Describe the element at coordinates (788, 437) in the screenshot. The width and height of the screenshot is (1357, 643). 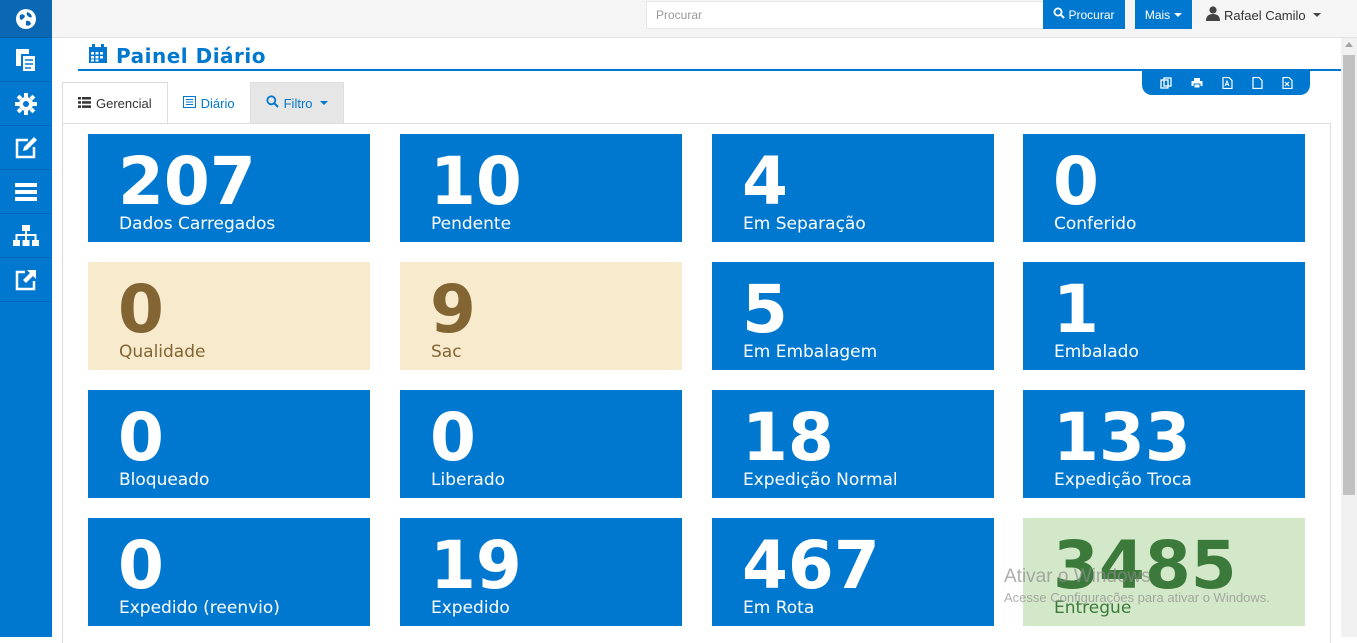
I see `tile-value: 18` at that location.